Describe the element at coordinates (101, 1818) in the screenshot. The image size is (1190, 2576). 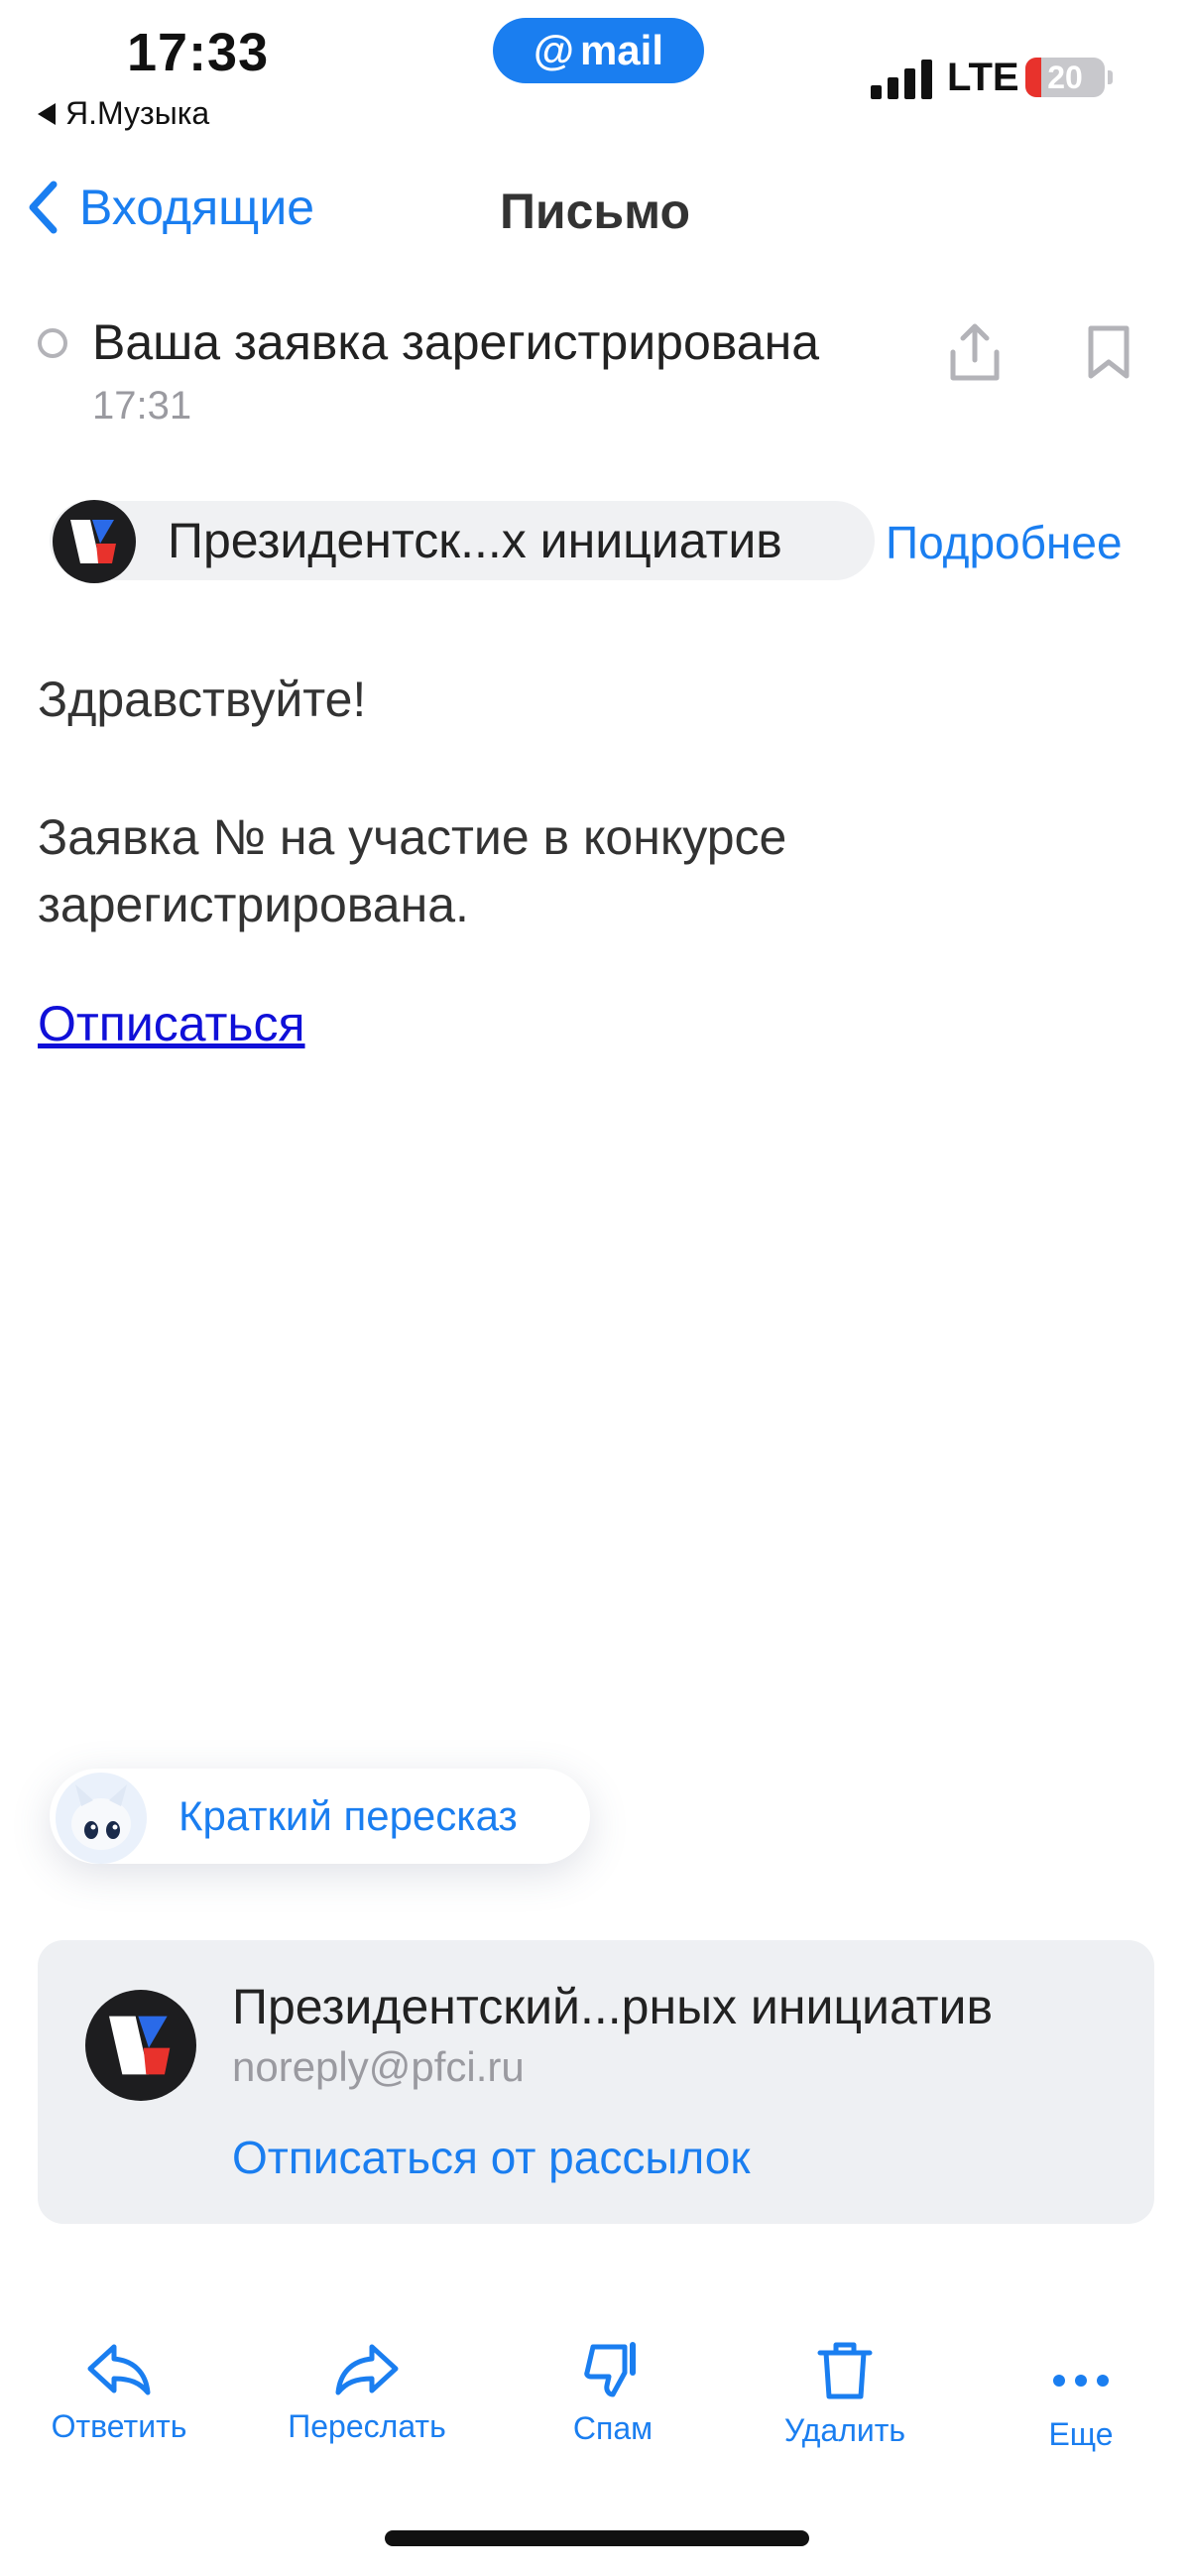
I see `assistant-mascot-icon` at that location.